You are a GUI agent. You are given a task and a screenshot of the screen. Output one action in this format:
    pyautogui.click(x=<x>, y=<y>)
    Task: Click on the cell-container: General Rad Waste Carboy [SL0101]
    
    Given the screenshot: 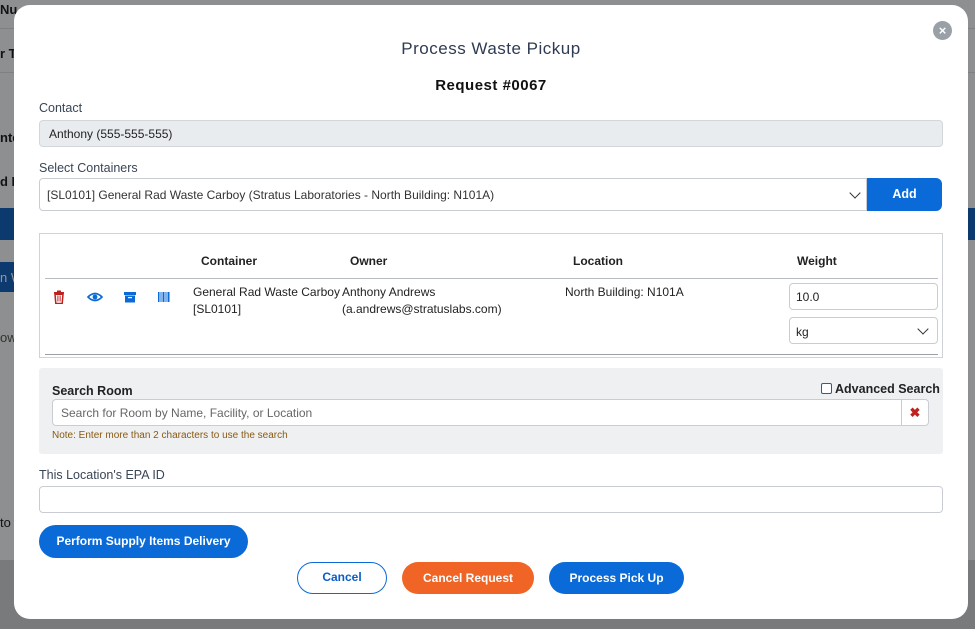 What is the action you would take?
    pyautogui.click(x=266, y=301)
    